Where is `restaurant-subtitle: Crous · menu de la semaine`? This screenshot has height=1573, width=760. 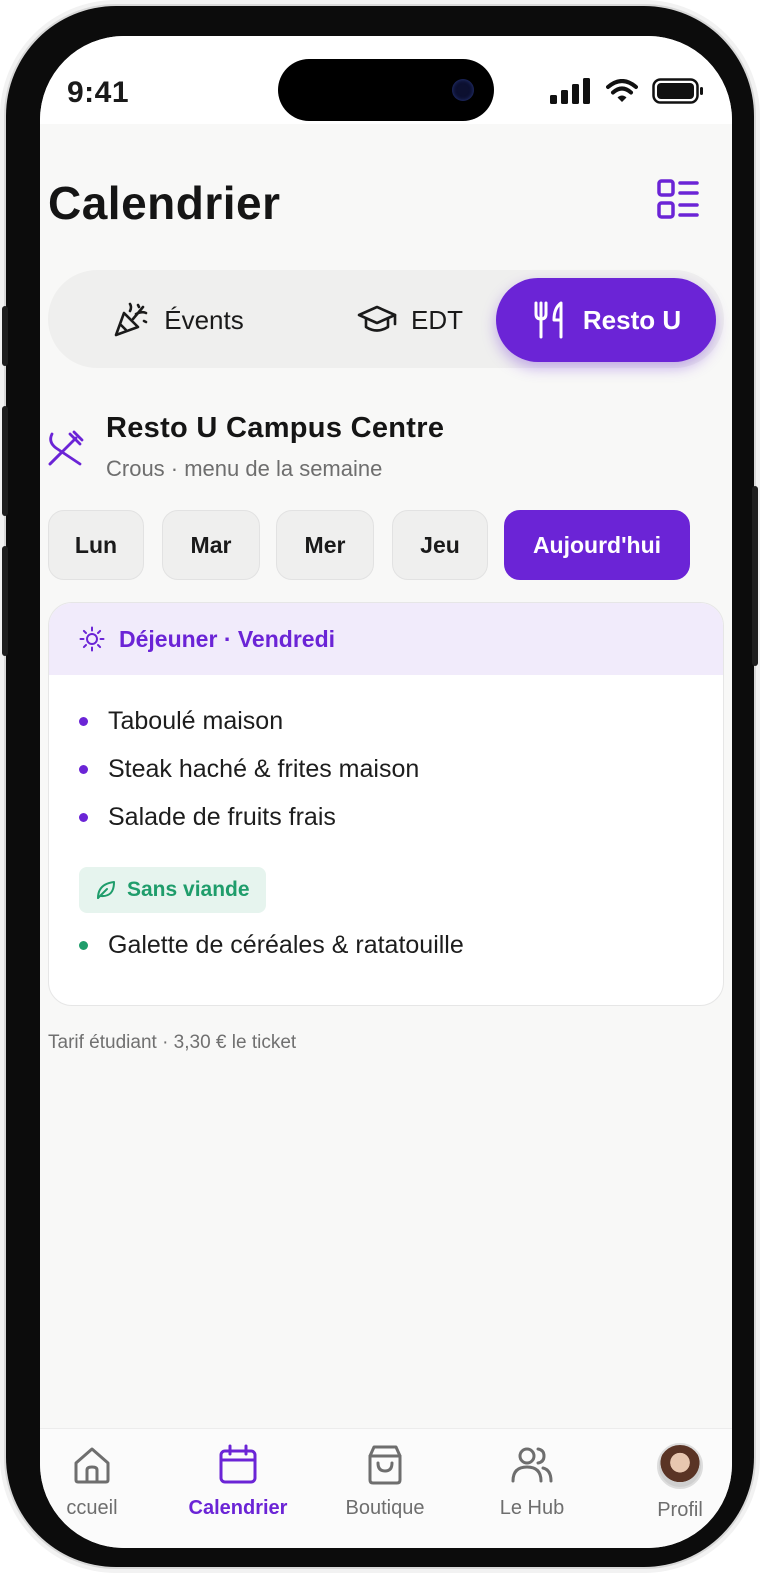 restaurant-subtitle: Crous · menu de la semaine is located at coordinates (244, 468).